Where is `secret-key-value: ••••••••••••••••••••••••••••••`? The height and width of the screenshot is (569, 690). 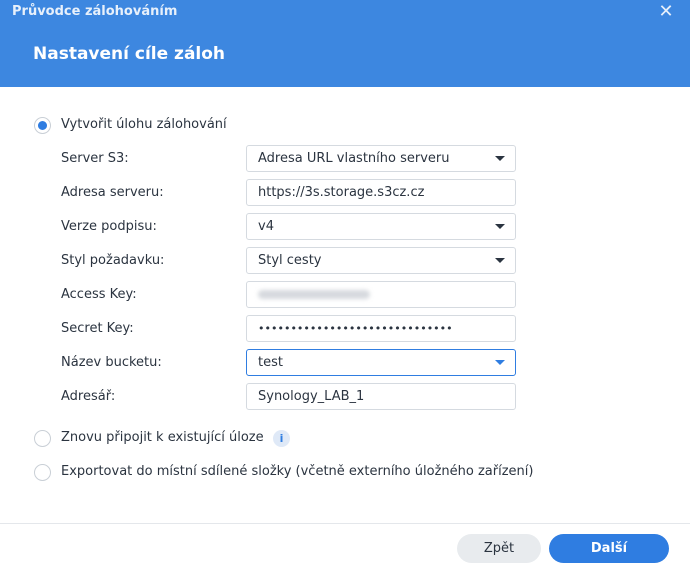 secret-key-value: •••••••••••••••••••••••••••••• is located at coordinates (355, 328).